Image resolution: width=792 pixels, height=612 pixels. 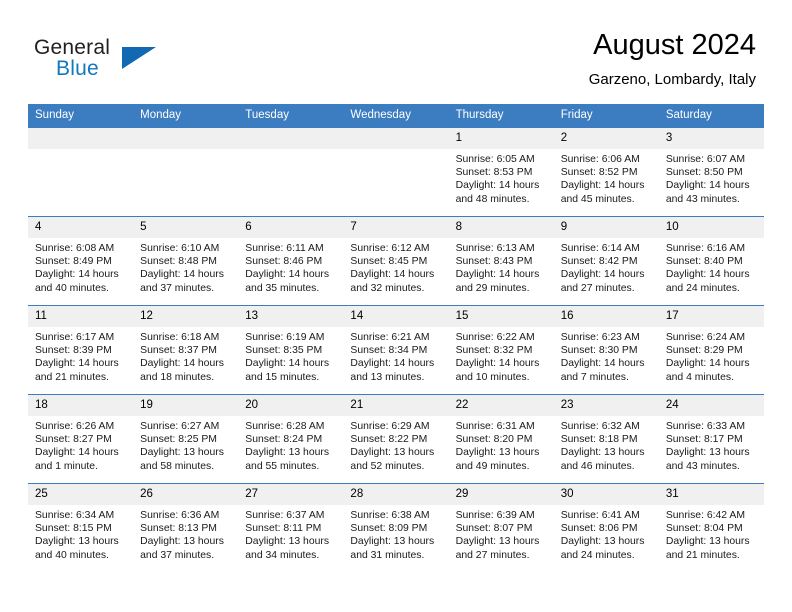 What do you see at coordinates (291, 405) in the screenshot?
I see `day-number: 20` at bounding box center [291, 405].